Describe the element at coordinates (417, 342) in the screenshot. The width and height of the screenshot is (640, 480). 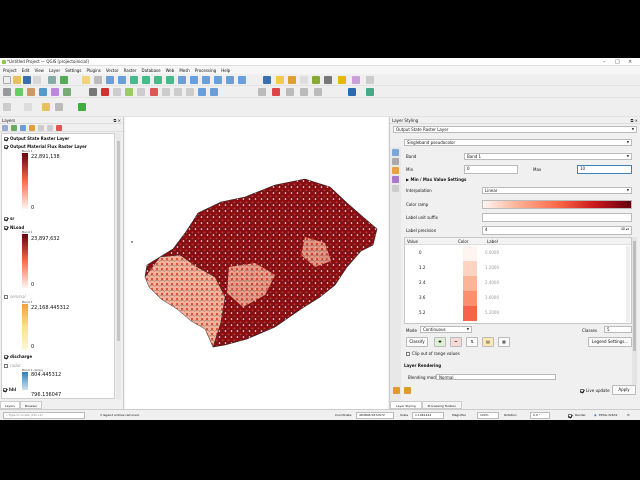
I see `classify-button: Classify` at that location.